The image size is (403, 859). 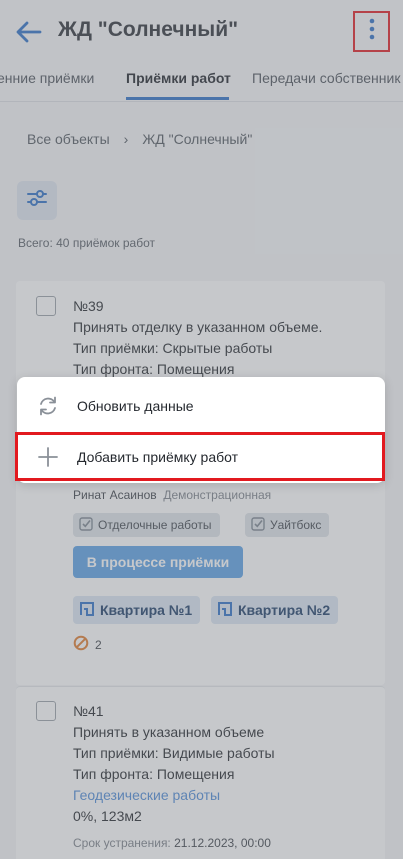 What do you see at coordinates (135, 406) in the screenshot?
I see `menu-item-label: Обновить данные` at bounding box center [135, 406].